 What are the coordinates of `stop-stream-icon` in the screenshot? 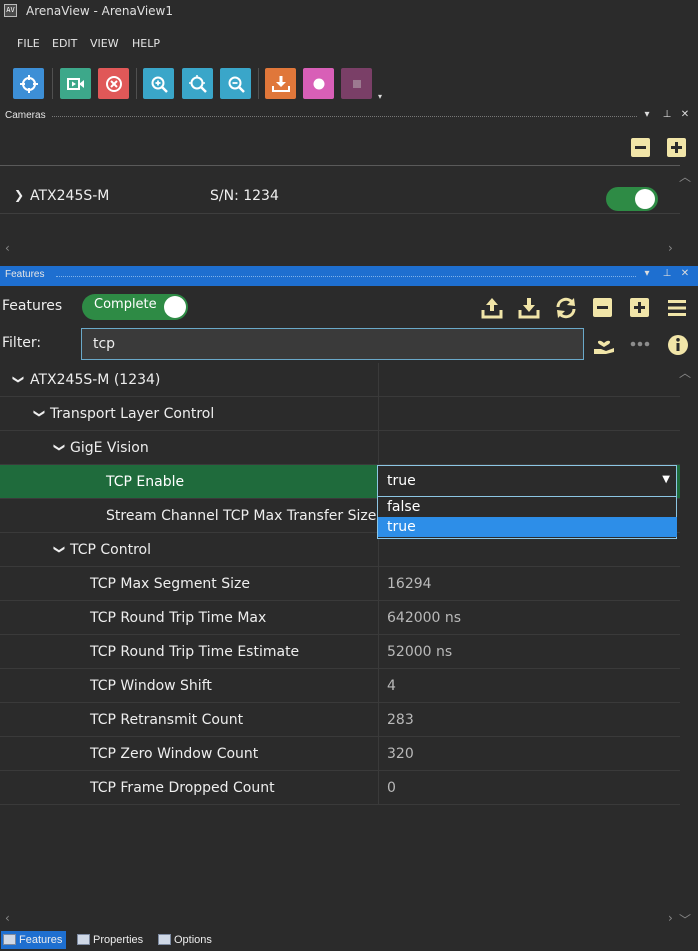 It's located at (113, 83).